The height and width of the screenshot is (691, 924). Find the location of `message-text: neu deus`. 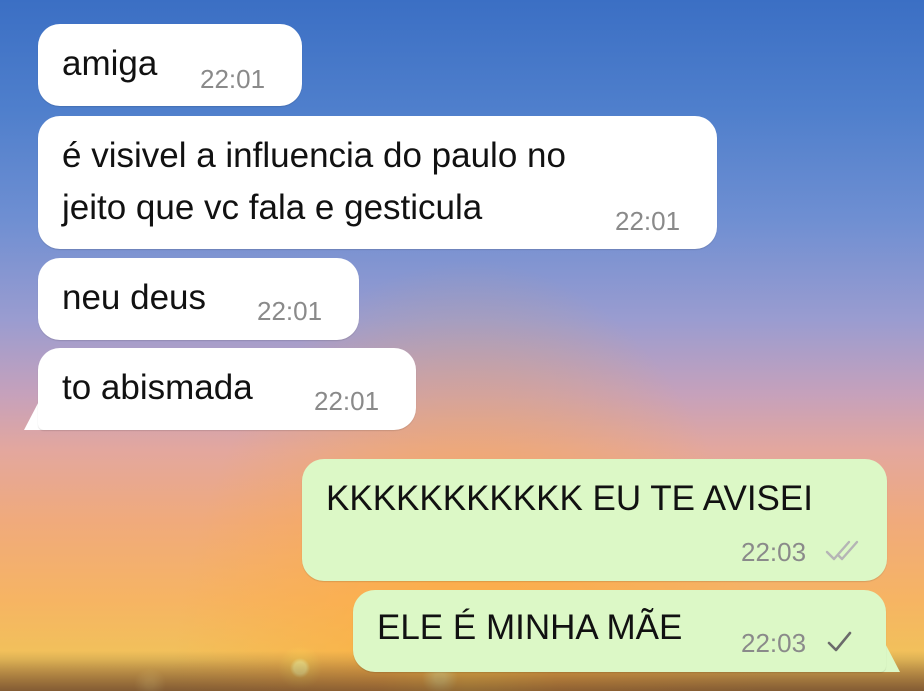

message-text: neu deus is located at coordinates (134, 297).